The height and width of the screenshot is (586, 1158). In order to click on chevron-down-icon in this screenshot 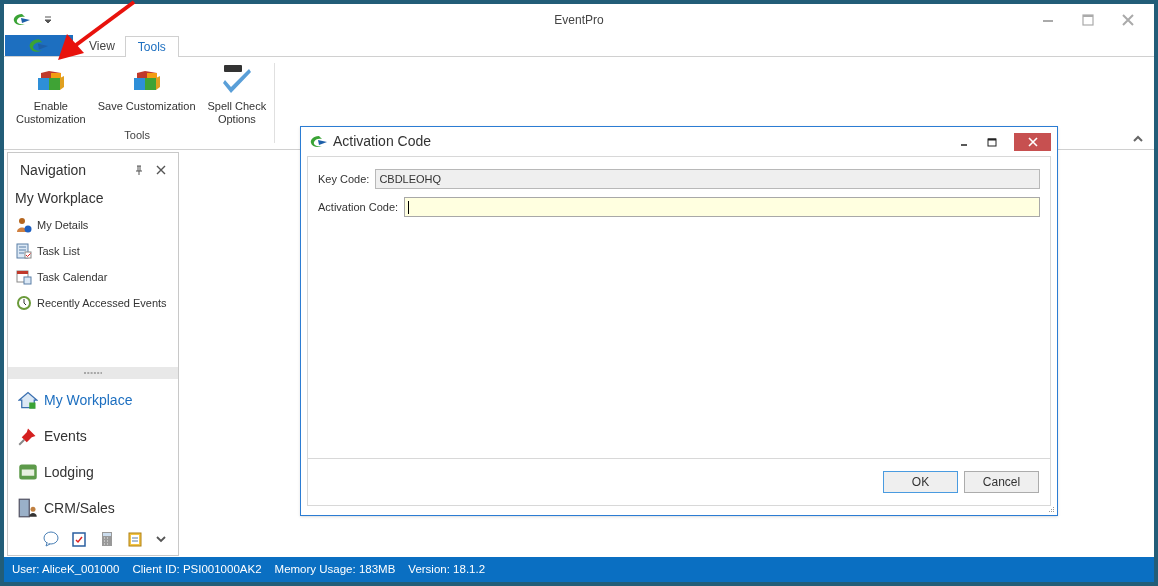, I will do `click(161, 539)`.